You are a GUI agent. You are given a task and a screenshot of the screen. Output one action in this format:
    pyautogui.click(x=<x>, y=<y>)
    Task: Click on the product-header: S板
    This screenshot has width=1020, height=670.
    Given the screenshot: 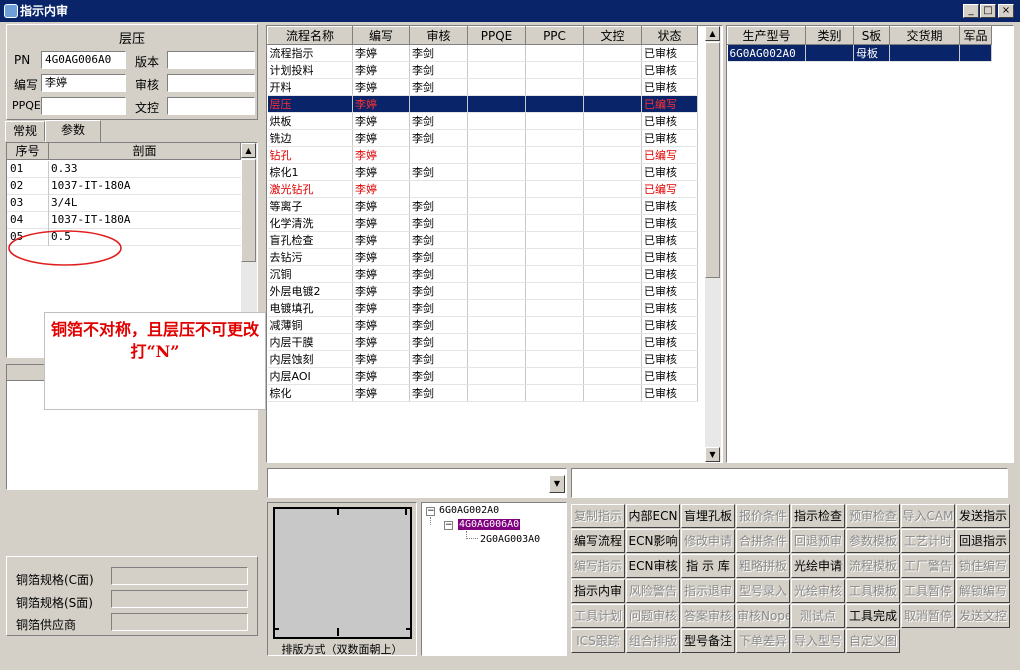 What is the action you would take?
    pyautogui.click(x=871, y=35)
    